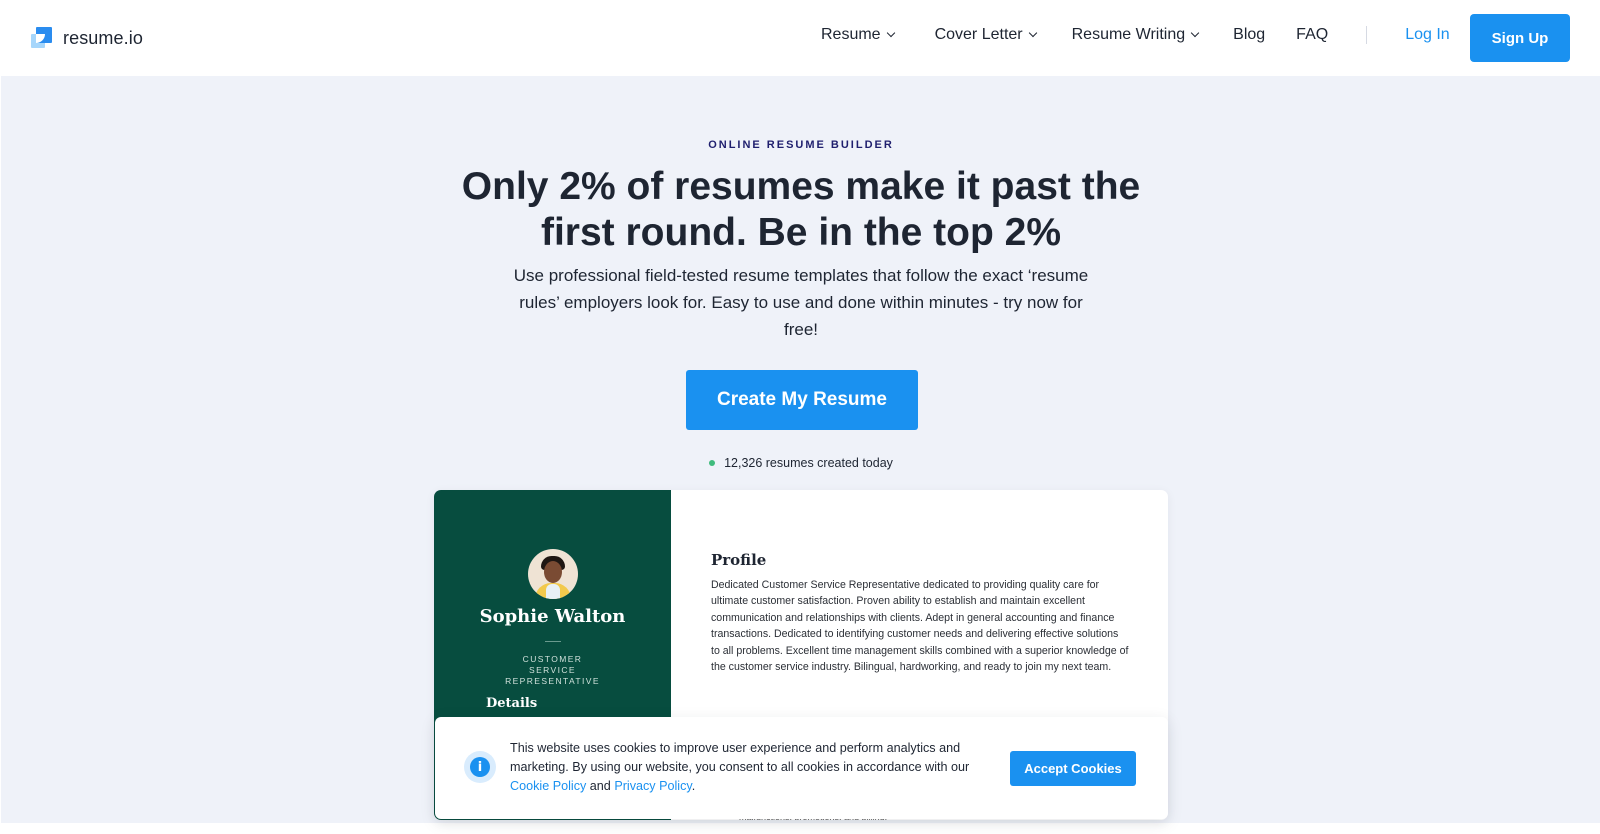 The height and width of the screenshot is (834, 1600). Describe the element at coordinates (801, 186) in the screenshot. I see `headline-line-1: Only 2% of resumes make it past the` at that location.